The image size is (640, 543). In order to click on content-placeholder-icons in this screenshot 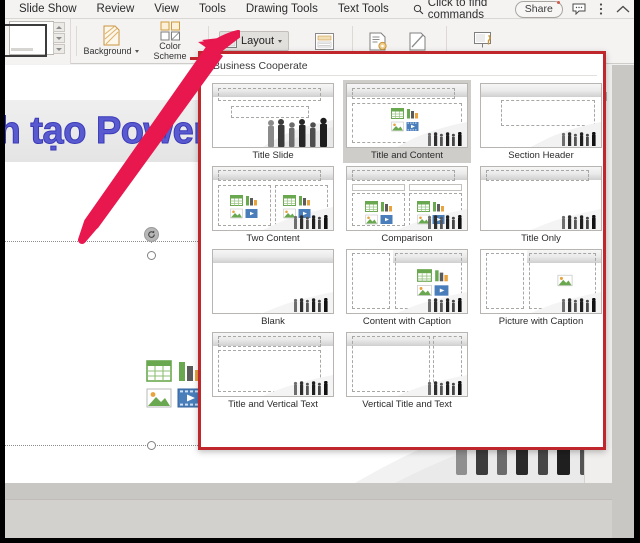, I will do `click(174, 384)`.